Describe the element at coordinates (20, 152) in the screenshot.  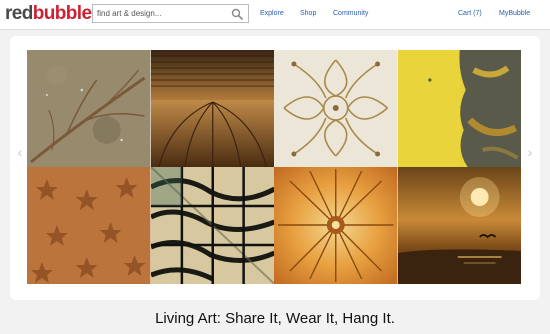
I see `chevron-left-icon: ‹` at that location.